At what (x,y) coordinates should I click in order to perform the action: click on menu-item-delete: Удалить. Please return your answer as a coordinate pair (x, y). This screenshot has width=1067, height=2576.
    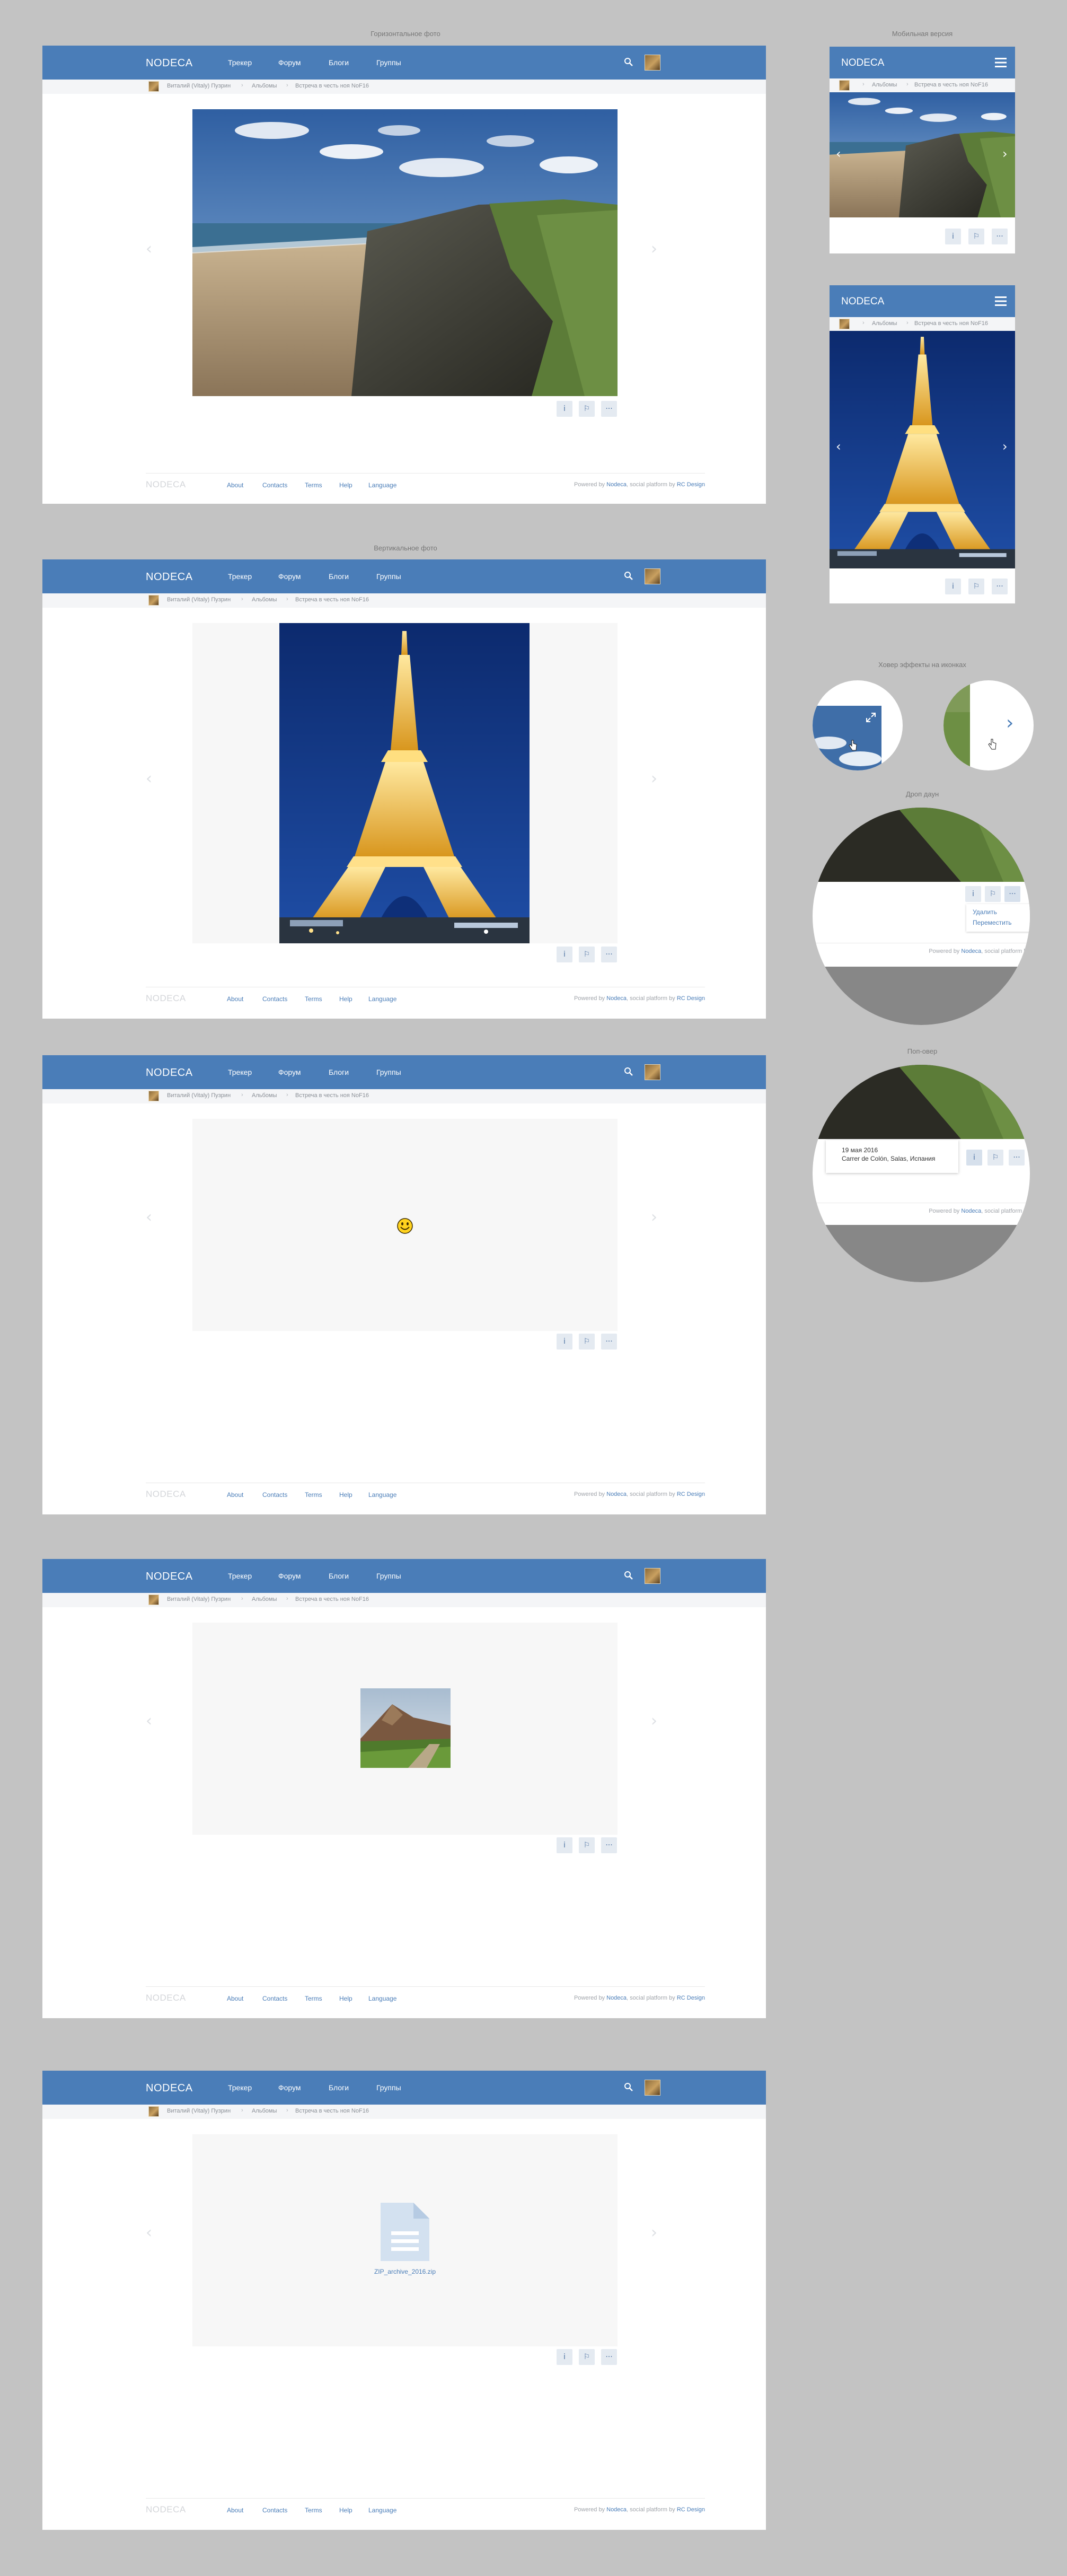
    Looking at the image, I should click on (985, 912).